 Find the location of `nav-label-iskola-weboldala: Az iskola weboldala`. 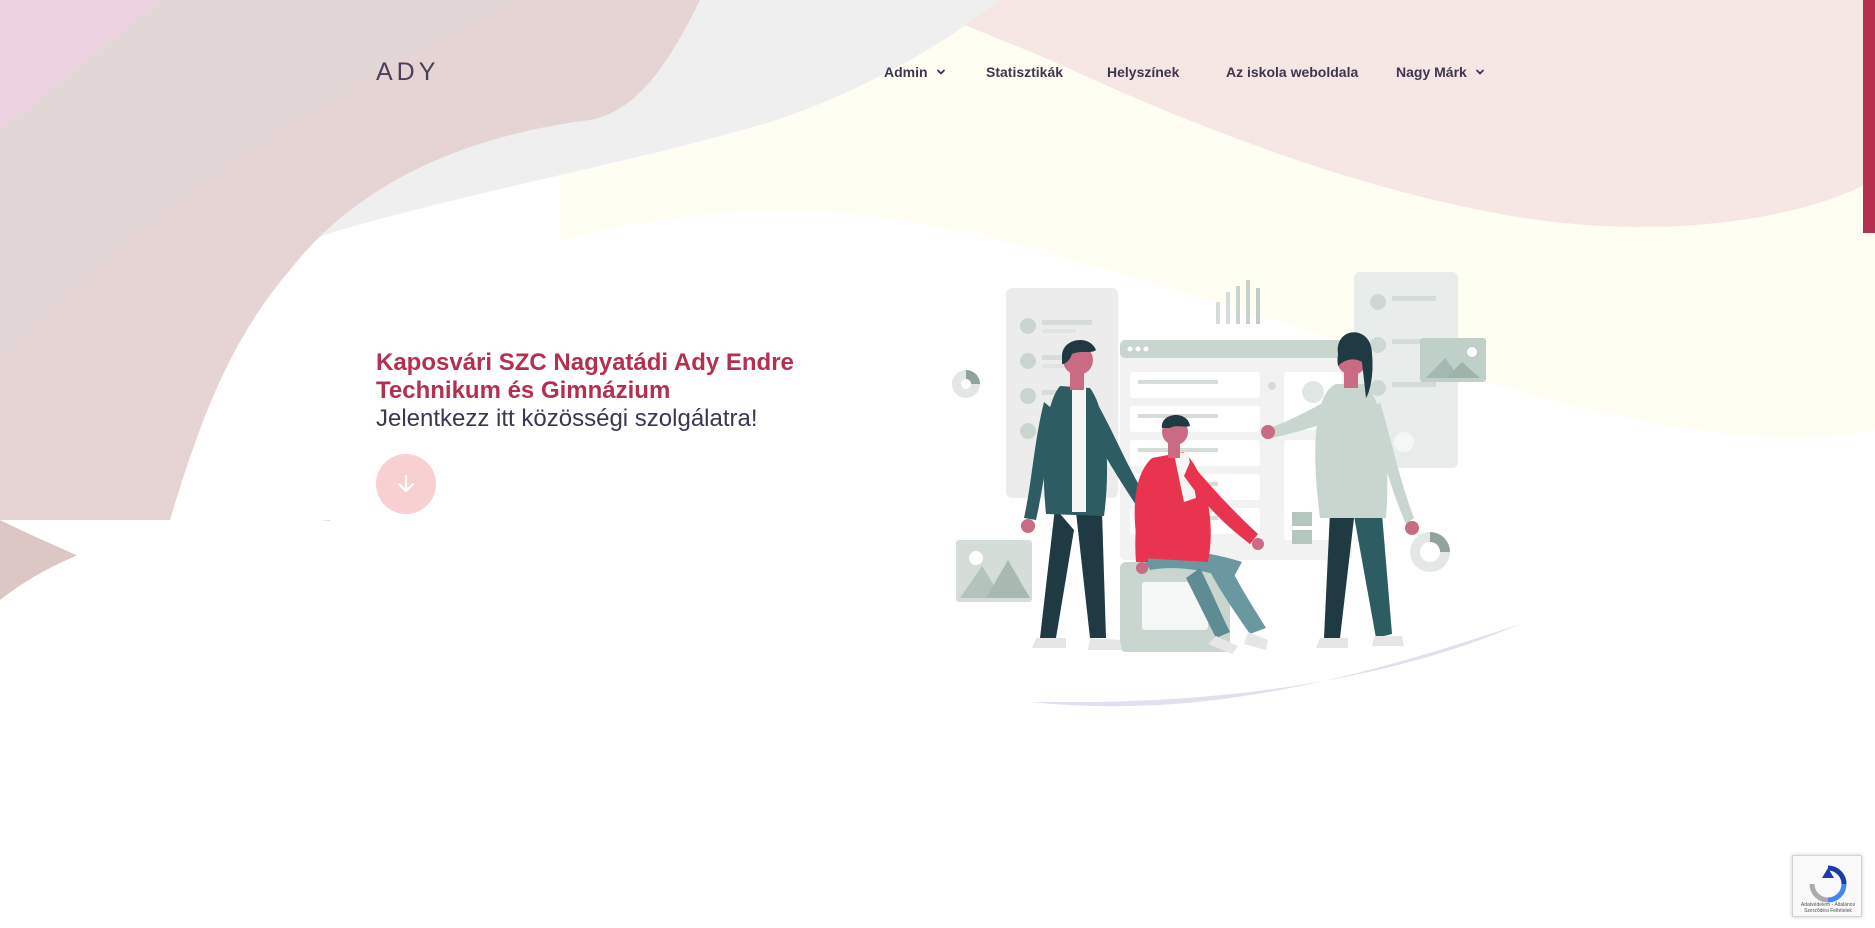

nav-label-iskola-weboldala: Az iskola weboldala is located at coordinates (1292, 72).